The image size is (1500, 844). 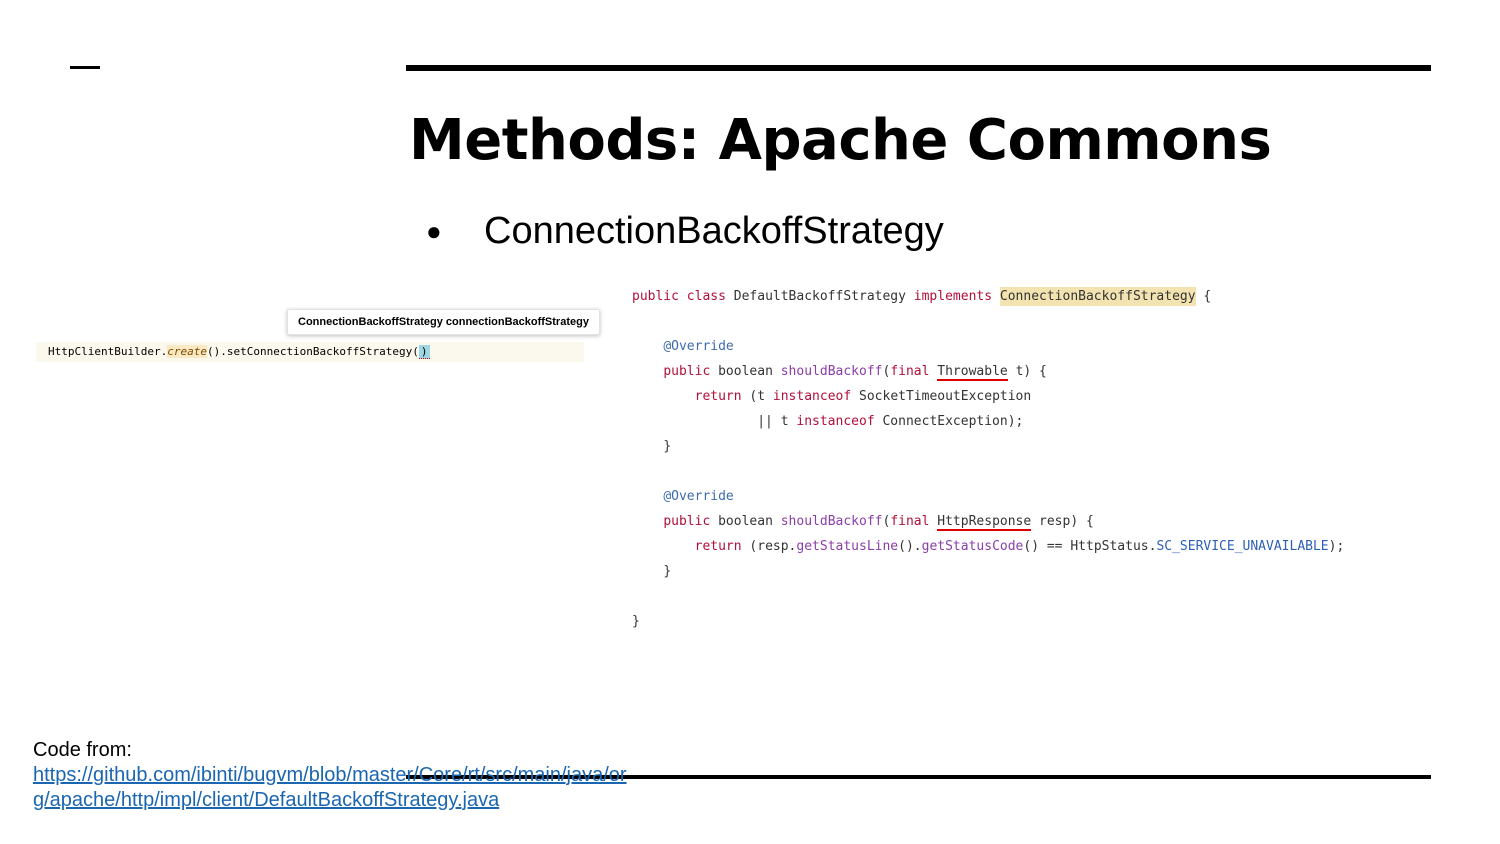 I want to click on snippet-suffix: ().setConnectionBackoffStrategy(, so click(x=312, y=351).